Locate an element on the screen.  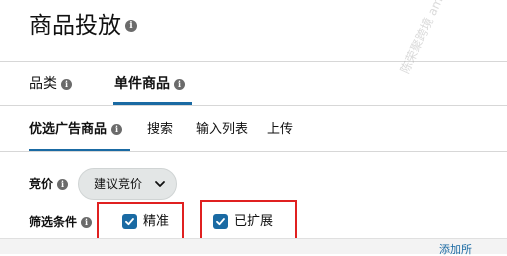
bid-label: 竞价 i is located at coordinates (49, 184).